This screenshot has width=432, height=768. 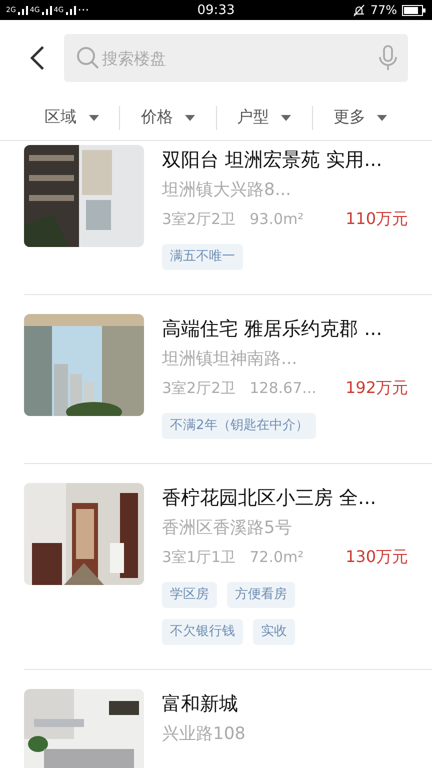 I want to click on listing-address: 香洲区香溪路5号, so click(x=227, y=528).